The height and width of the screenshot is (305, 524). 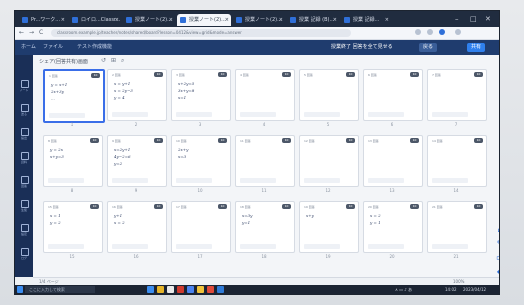 I want to click on profile-avatar, so click(x=442, y=32).